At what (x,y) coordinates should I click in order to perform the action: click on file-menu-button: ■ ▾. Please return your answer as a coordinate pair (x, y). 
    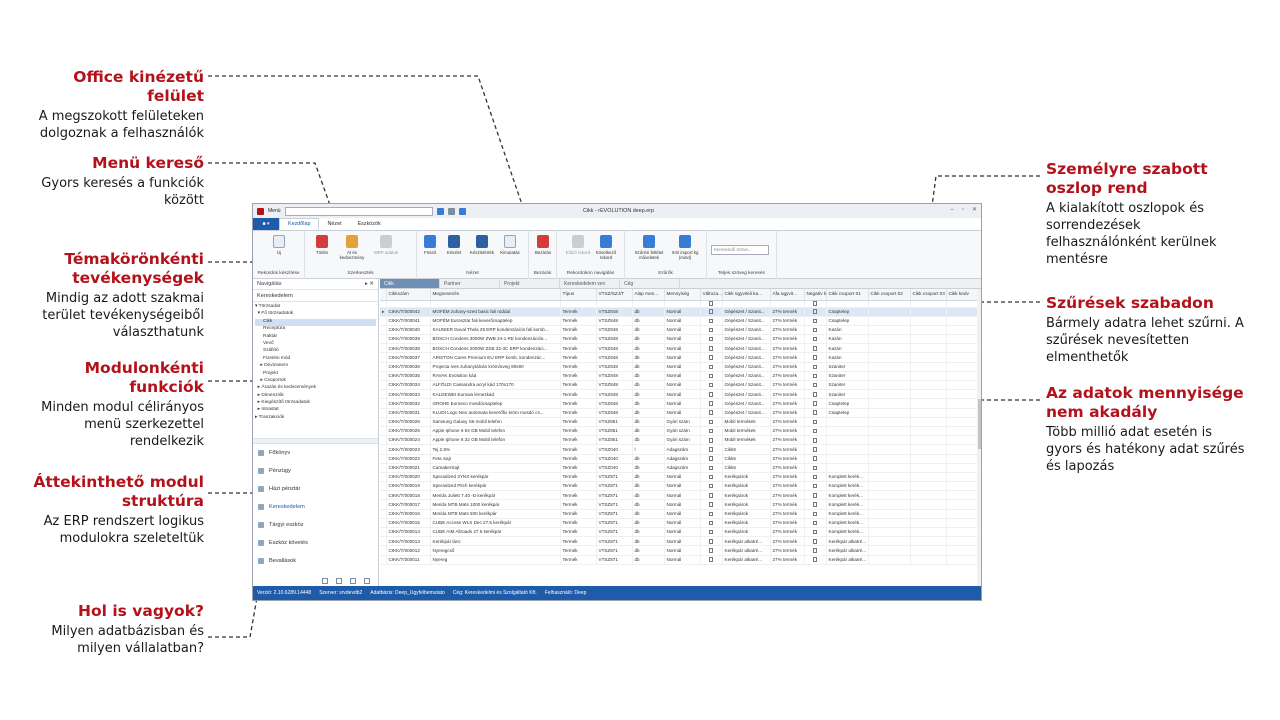
    Looking at the image, I should click on (266, 224).